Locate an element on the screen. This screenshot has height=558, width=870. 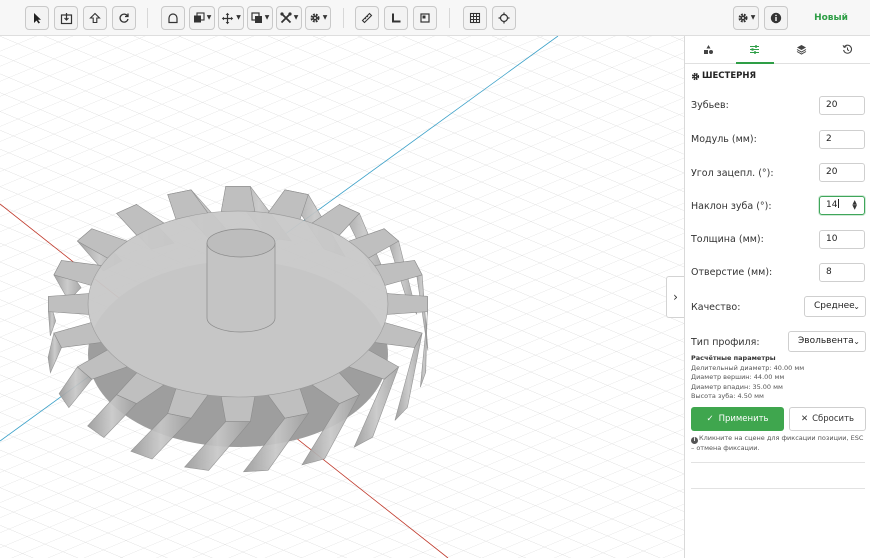
move-icon is located at coordinates (227, 18).